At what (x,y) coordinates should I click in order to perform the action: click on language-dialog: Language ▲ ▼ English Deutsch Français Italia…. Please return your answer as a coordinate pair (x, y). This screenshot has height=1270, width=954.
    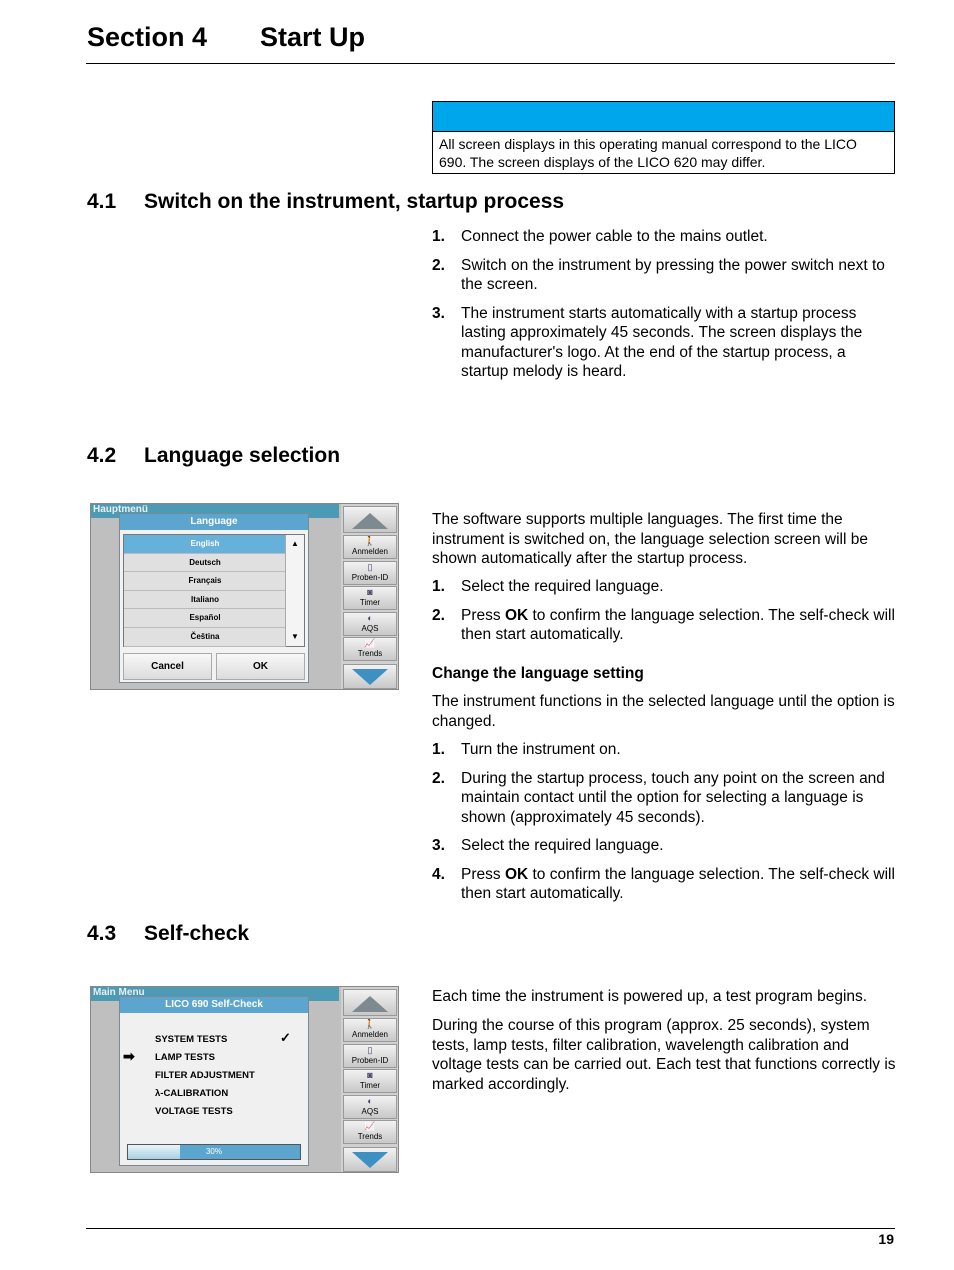
    Looking at the image, I should click on (214, 598).